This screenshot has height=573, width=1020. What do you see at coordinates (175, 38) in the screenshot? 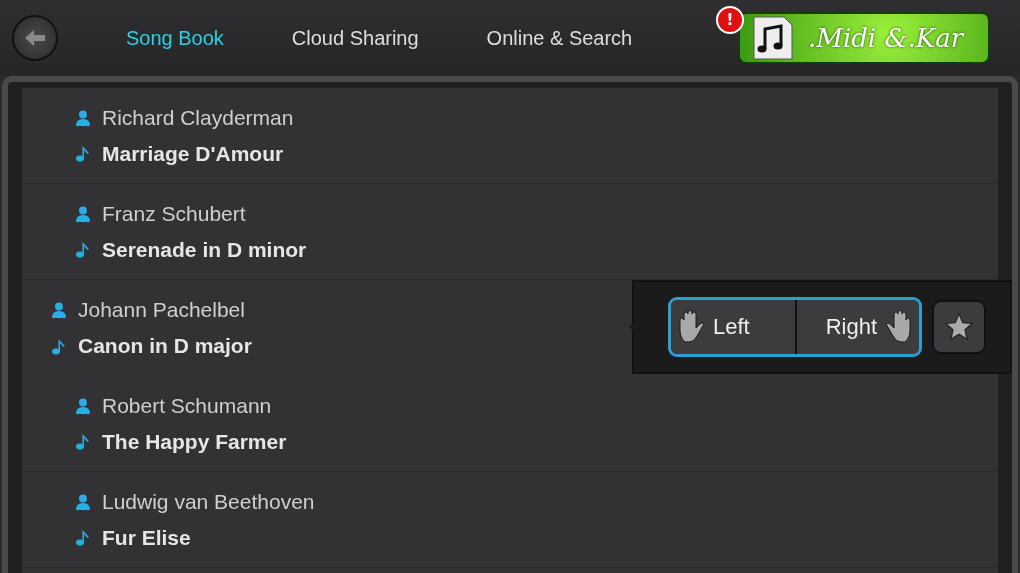
I see `tab: Song Book` at bounding box center [175, 38].